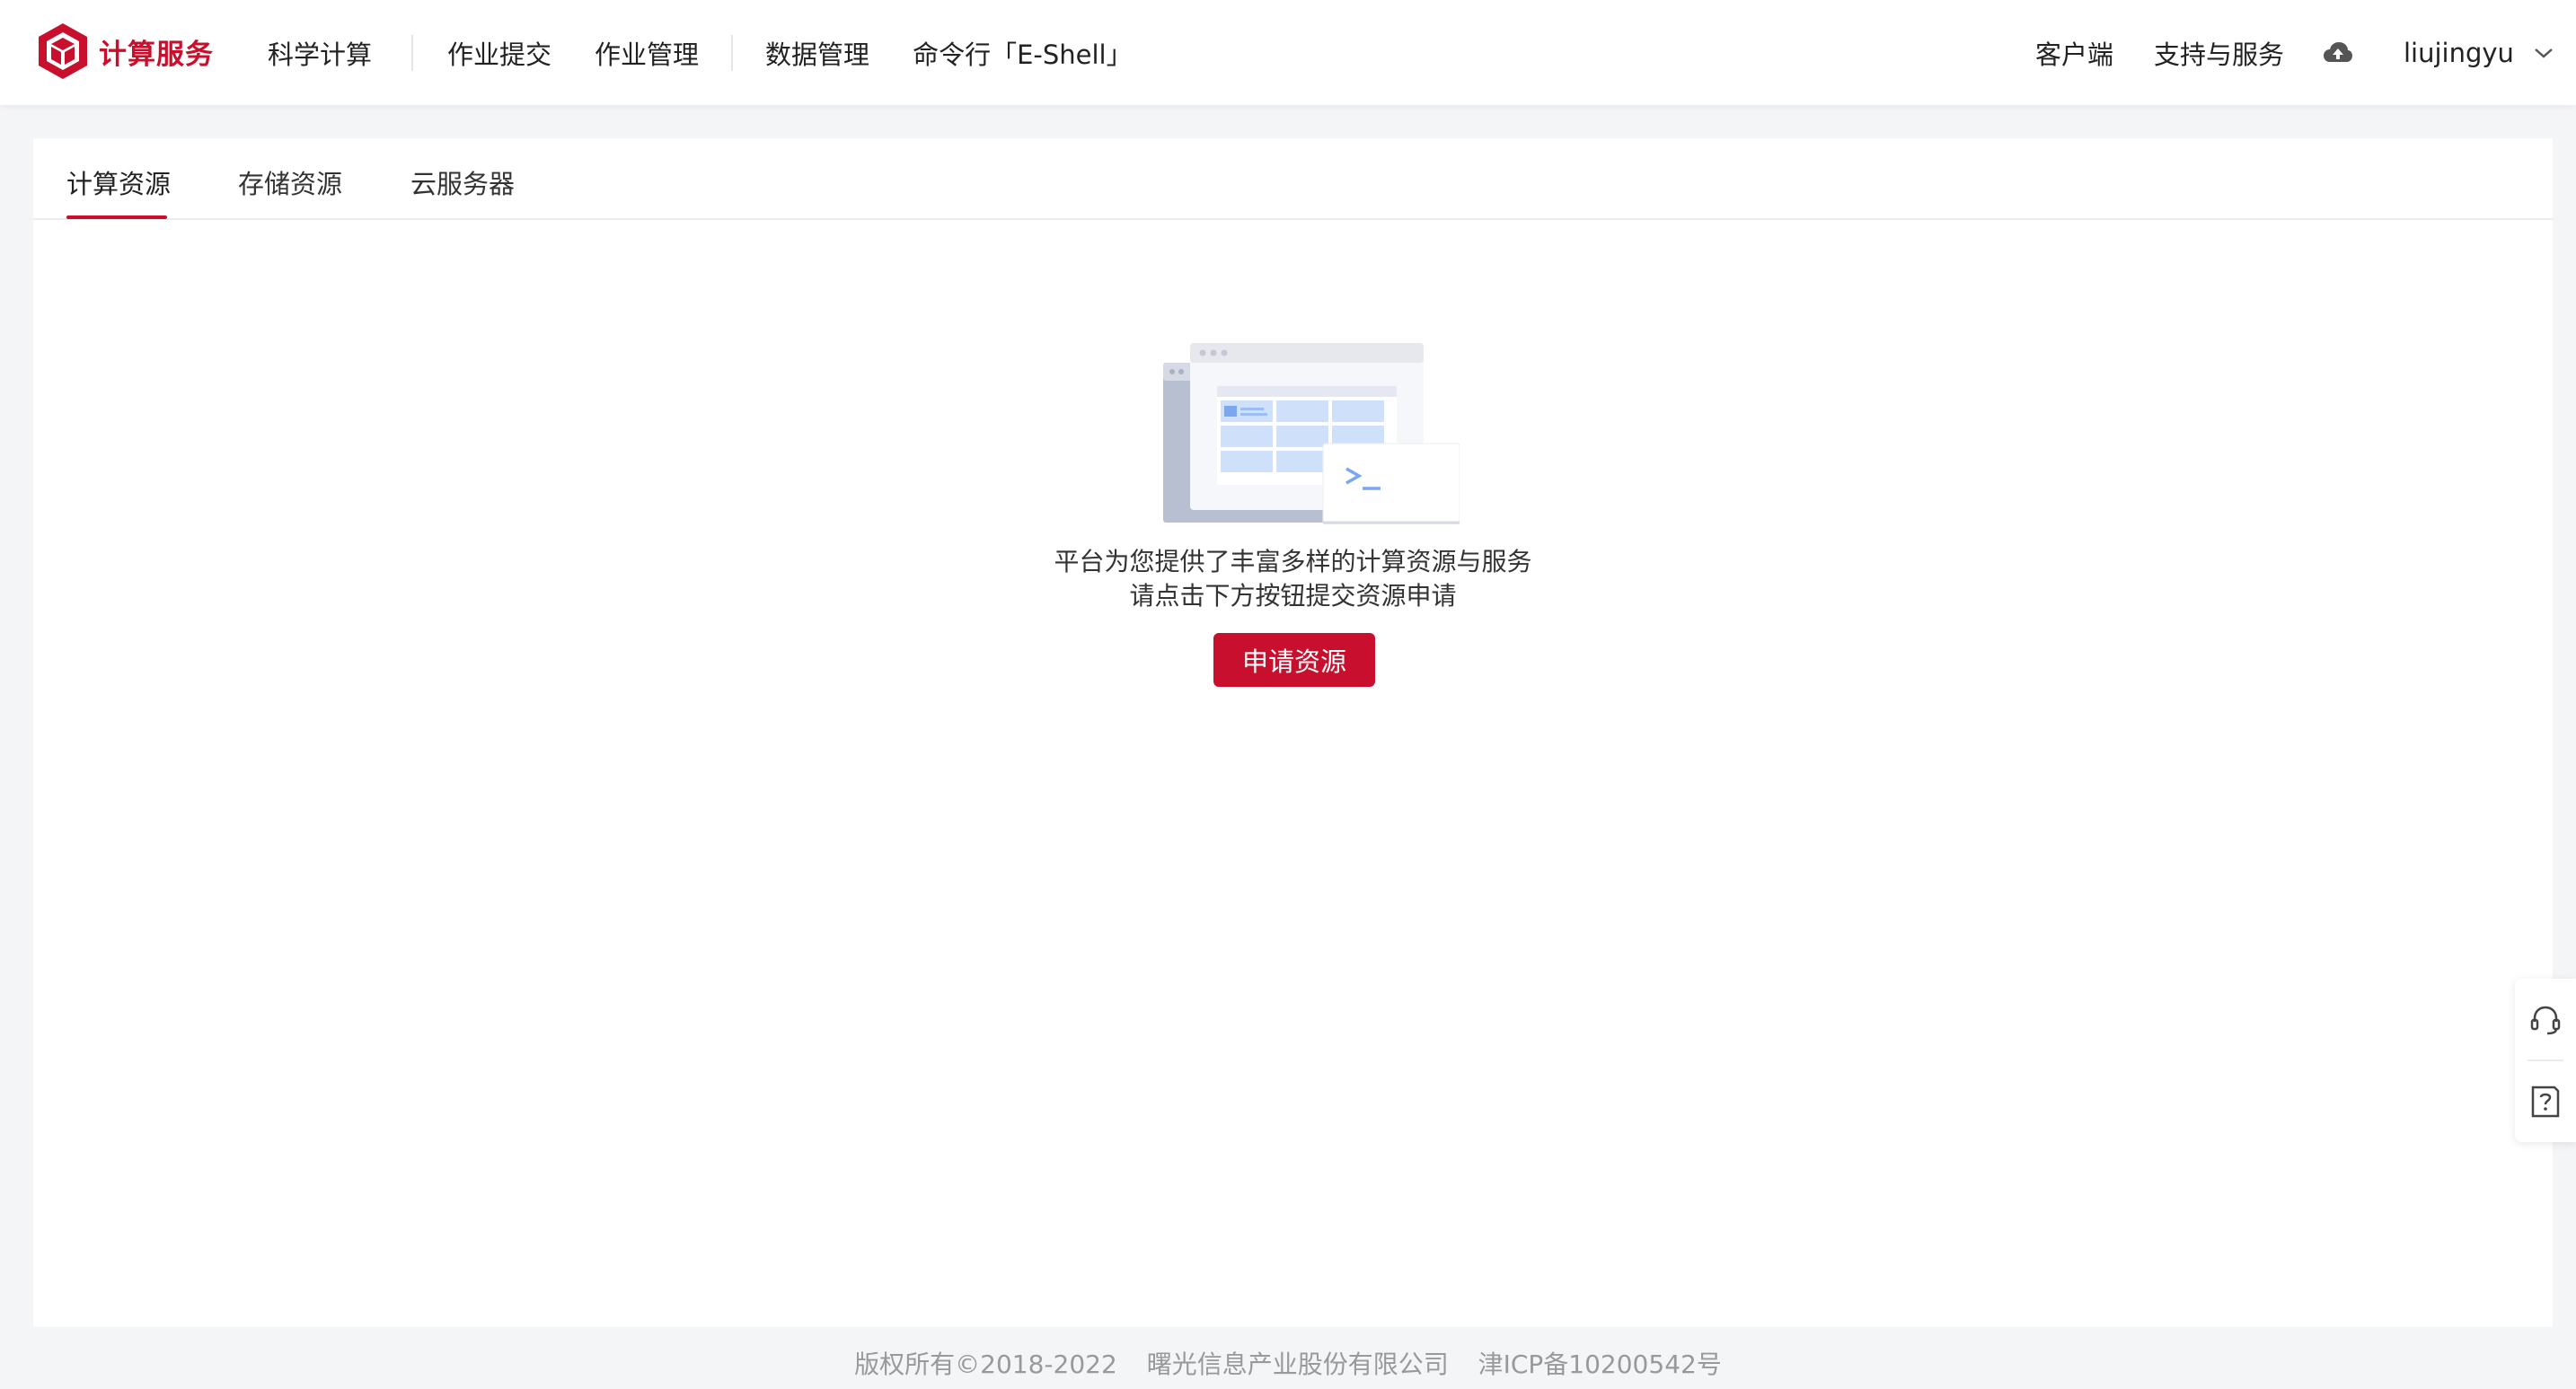  What do you see at coordinates (1297, 1364) in the screenshot?
I see `footer-company: 曙光信息产业股份有限公司` at bounding box center [1297, 1364].